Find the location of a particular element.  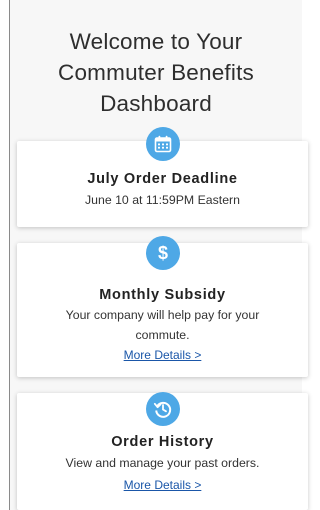

dollar-icon: $ is located at coordinates (162, 253).